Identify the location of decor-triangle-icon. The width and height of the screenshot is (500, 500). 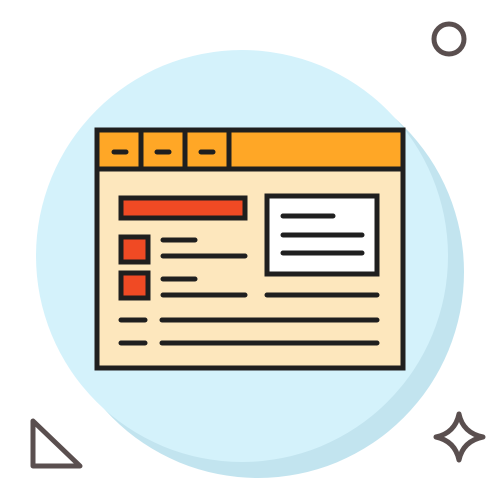
(56, 443).